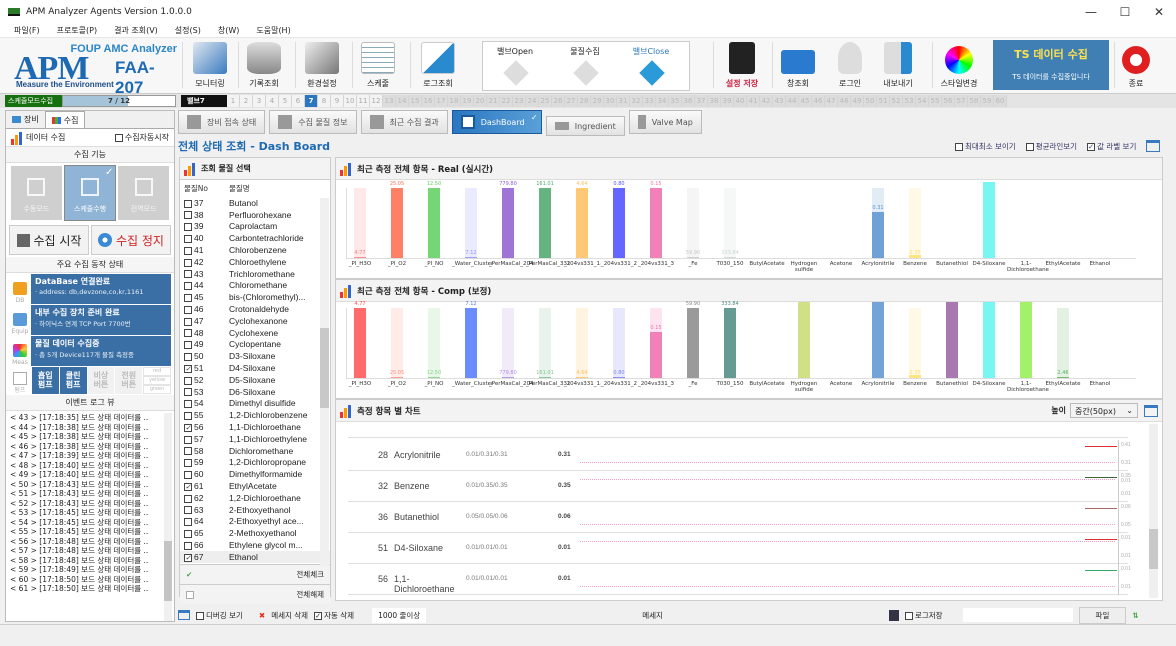  What do you see at coordinates (255, 380) in the screenshot?
I see `material-row: 52 D5-Siloxane` at bounding box center [255, 380].